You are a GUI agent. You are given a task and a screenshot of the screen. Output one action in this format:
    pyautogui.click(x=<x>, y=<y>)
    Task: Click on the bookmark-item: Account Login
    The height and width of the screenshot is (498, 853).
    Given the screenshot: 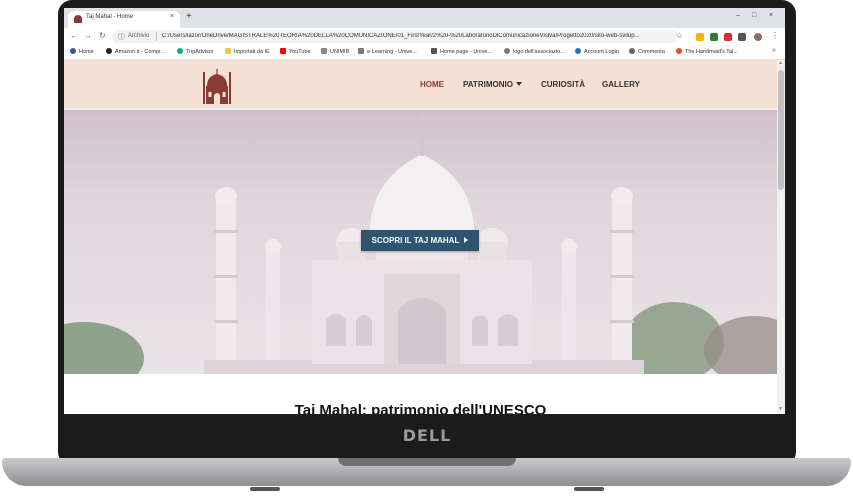 What is the action you would take?
    pyautogui.click(x=597, y=51)
    